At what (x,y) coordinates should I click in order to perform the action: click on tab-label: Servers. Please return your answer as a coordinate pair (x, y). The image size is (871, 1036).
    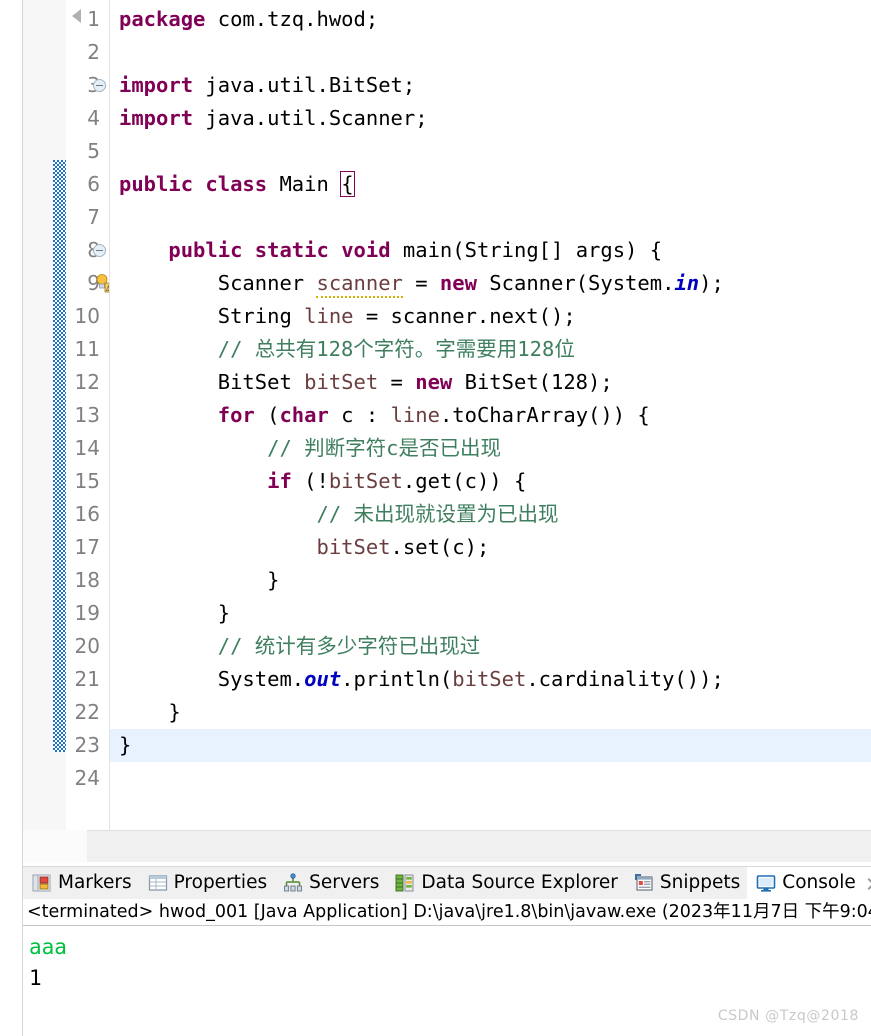
    Looking at the image, I should click on (344, 882).